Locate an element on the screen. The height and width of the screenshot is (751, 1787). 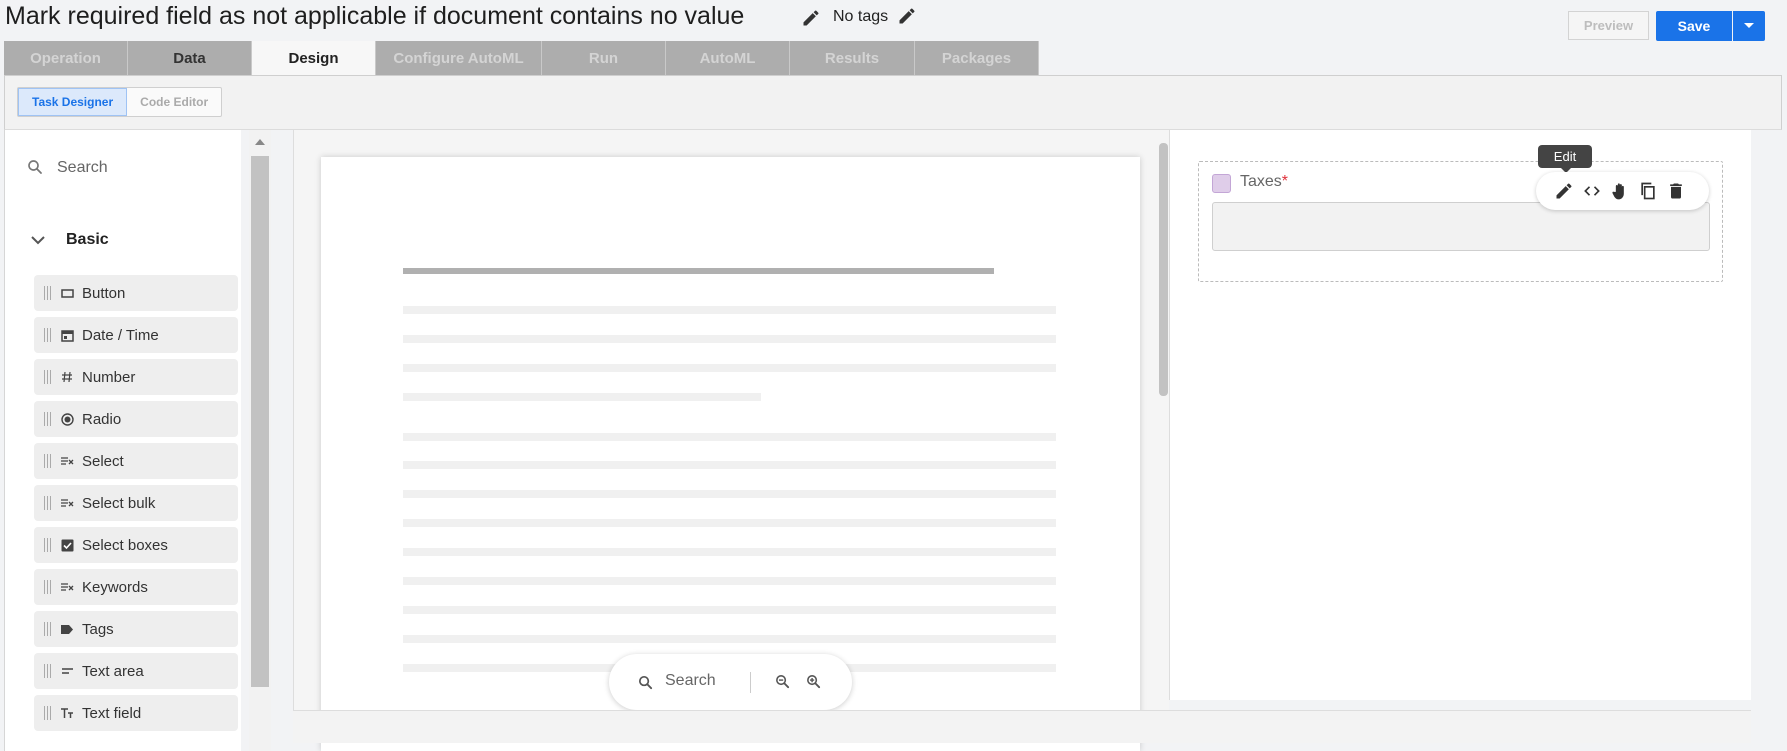
tab-automl: AutoML is located at coordinates (728, 58).